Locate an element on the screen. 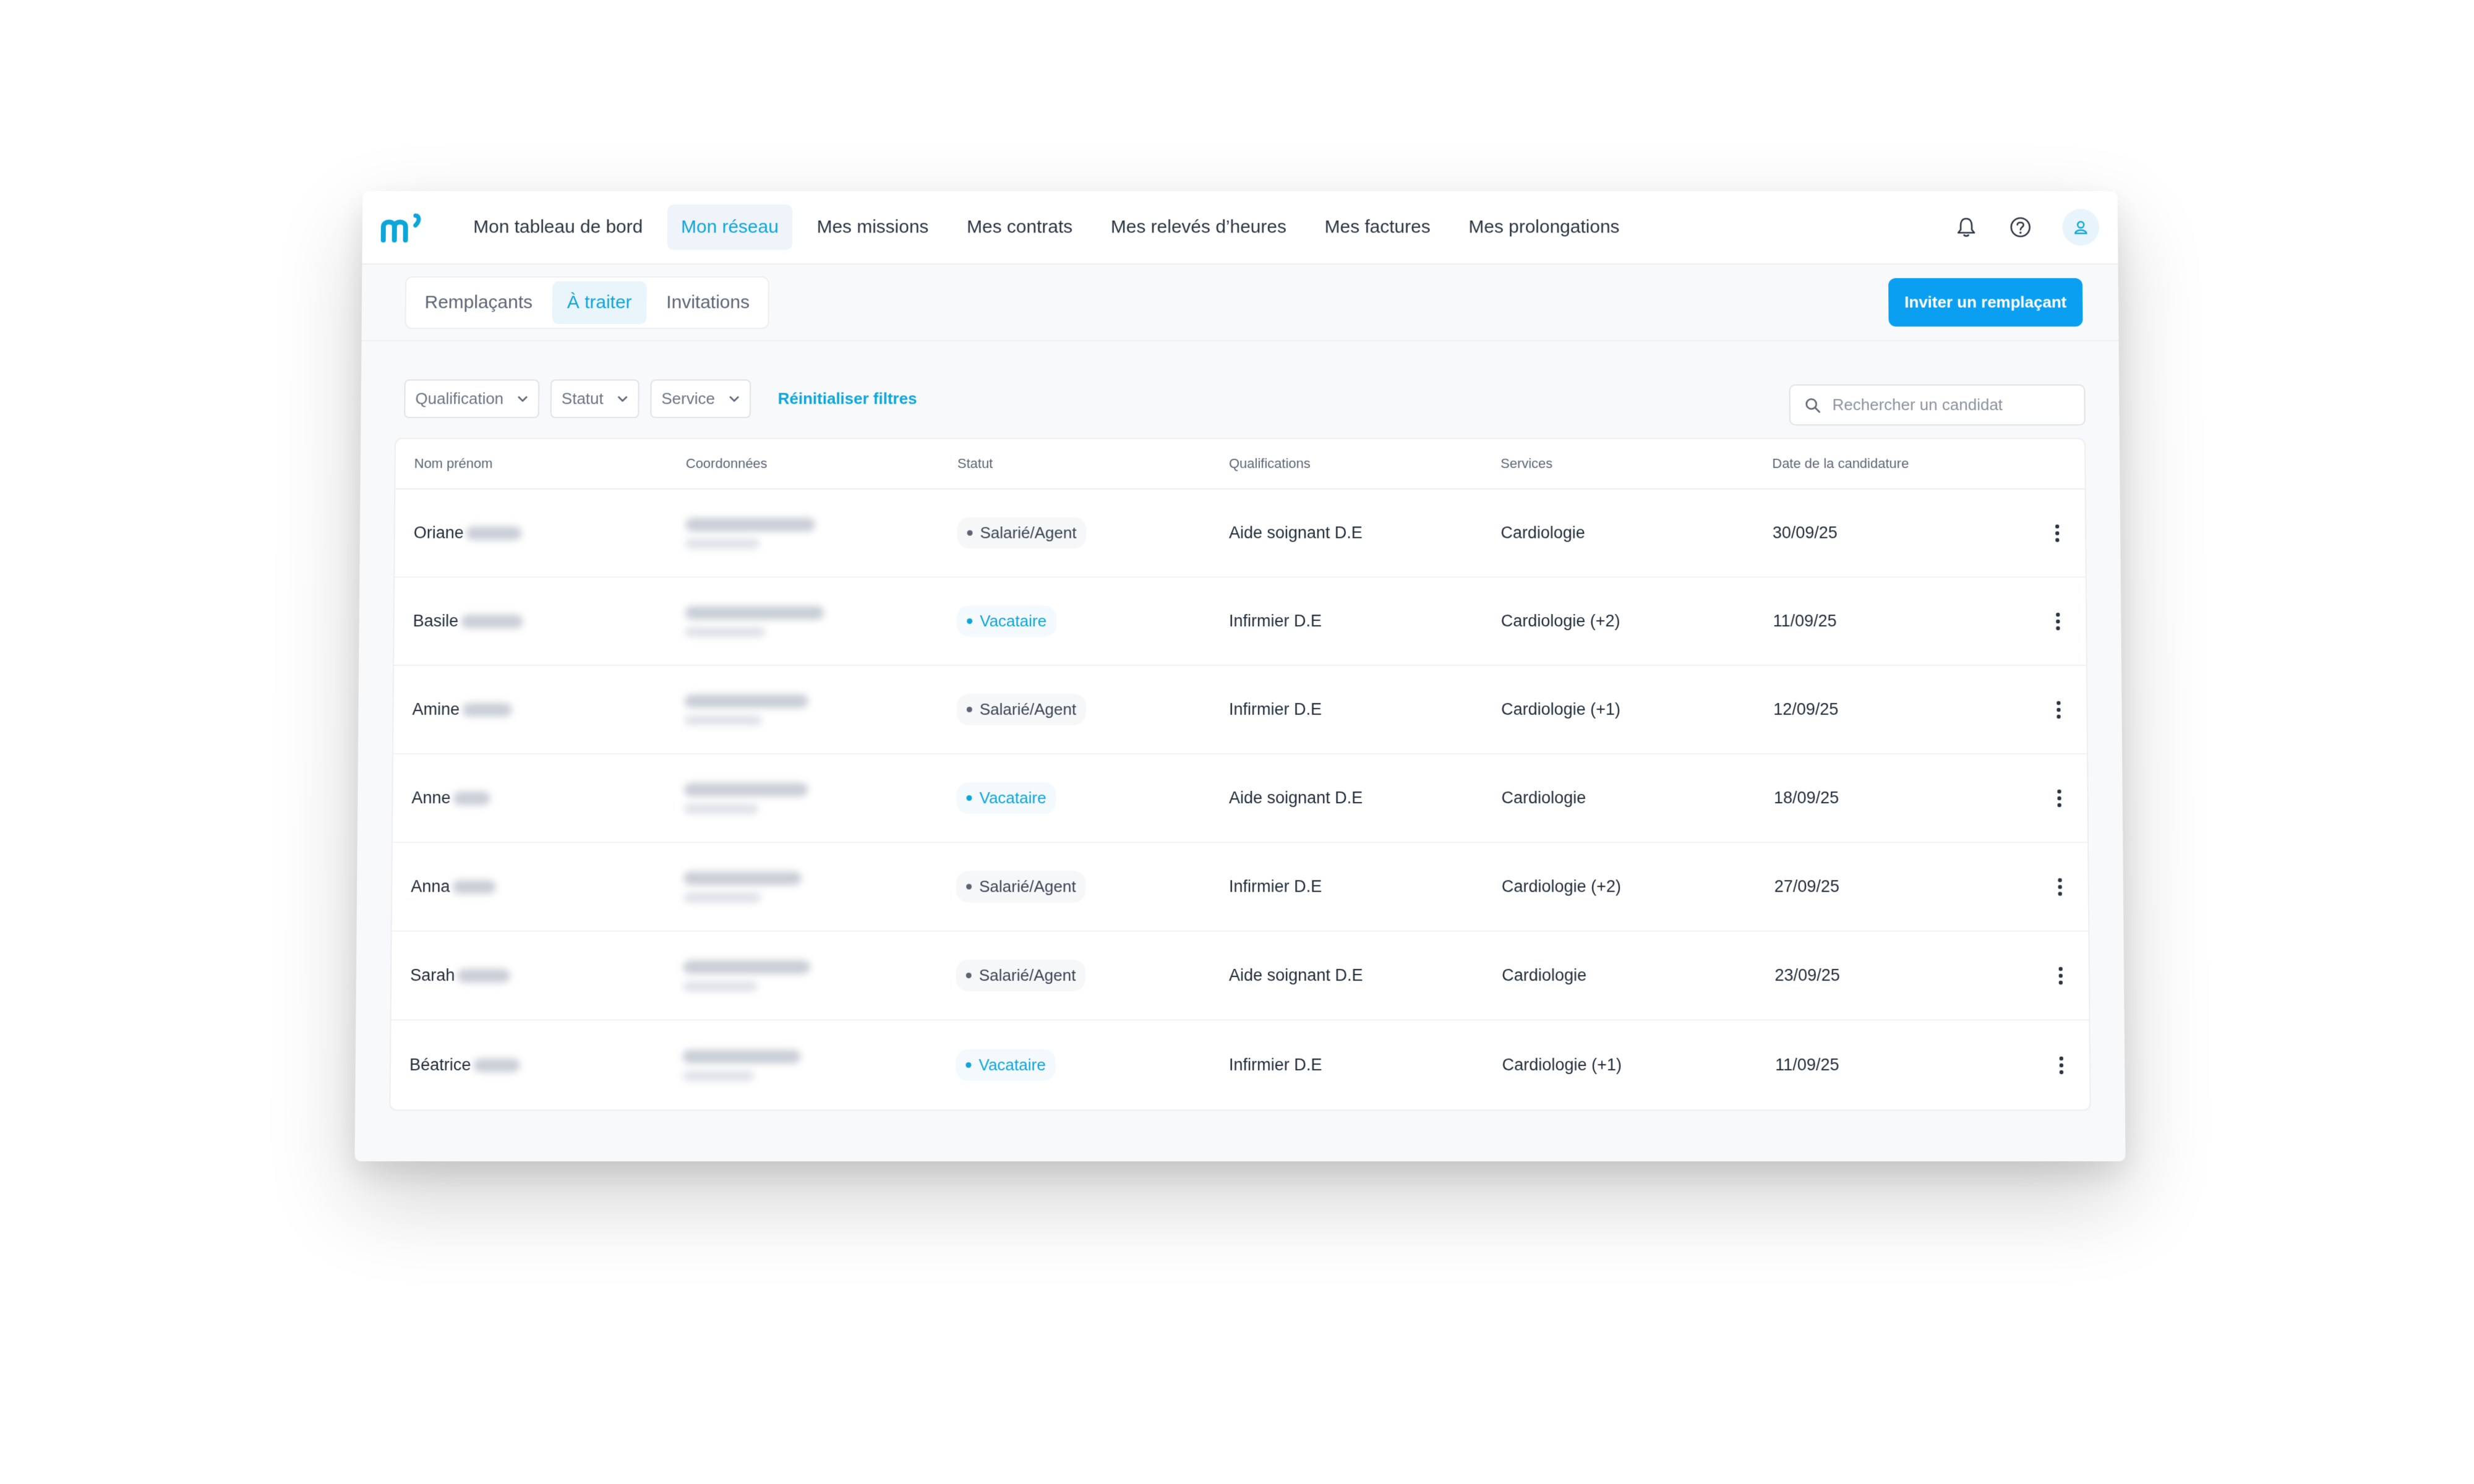  column-header: Nom prénom is located at coordinates (453, 463).